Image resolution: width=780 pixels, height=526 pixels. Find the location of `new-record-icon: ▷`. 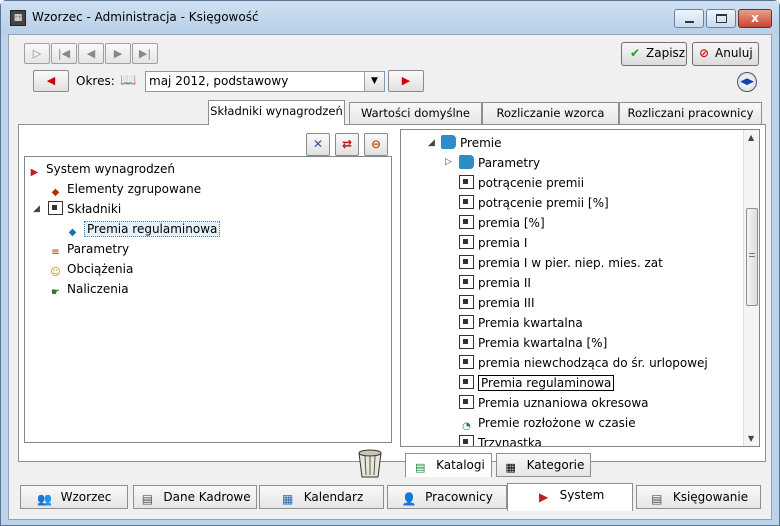

new-record-icon: ▷ is located at coordinates (37, 53).